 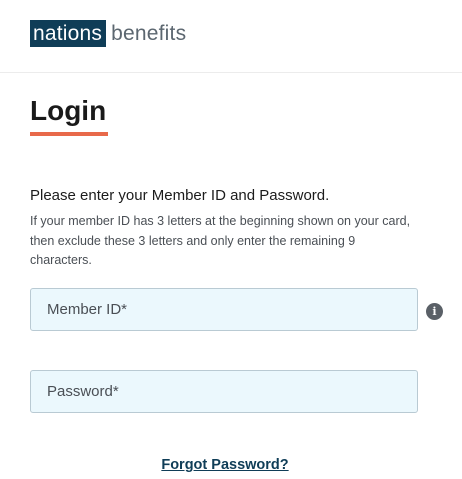 I want to click on page-title: Login, so click(x=68, y=110).